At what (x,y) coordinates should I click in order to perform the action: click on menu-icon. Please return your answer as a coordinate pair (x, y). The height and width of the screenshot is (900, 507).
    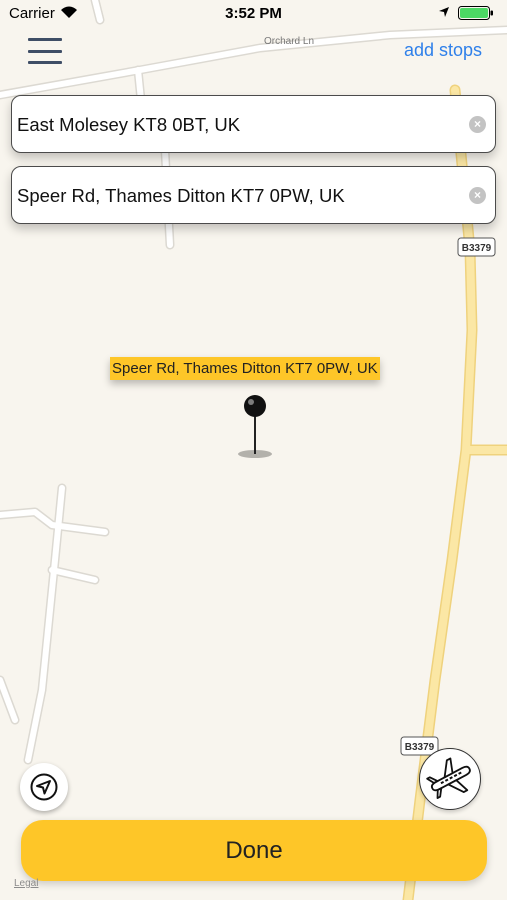
    Looking at the image, I should click on (45, 51).